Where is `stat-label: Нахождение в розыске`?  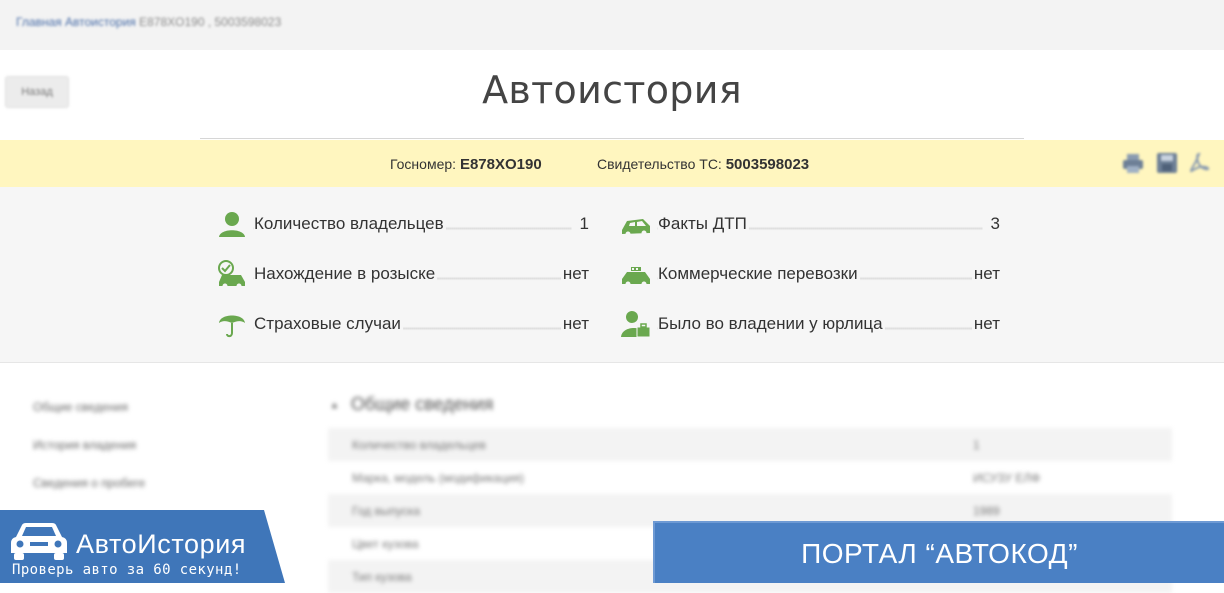
stat-label: Нахождение в розыске is located at coordinates (346, 274).